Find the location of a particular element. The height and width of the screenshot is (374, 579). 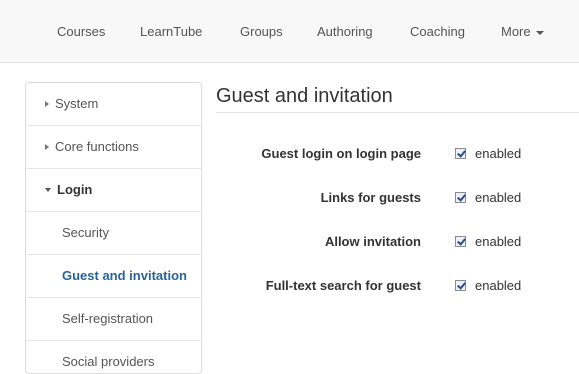

sidebar-item-guest-and-invitation: Guest and invitation is located at coordinates (113, 276).